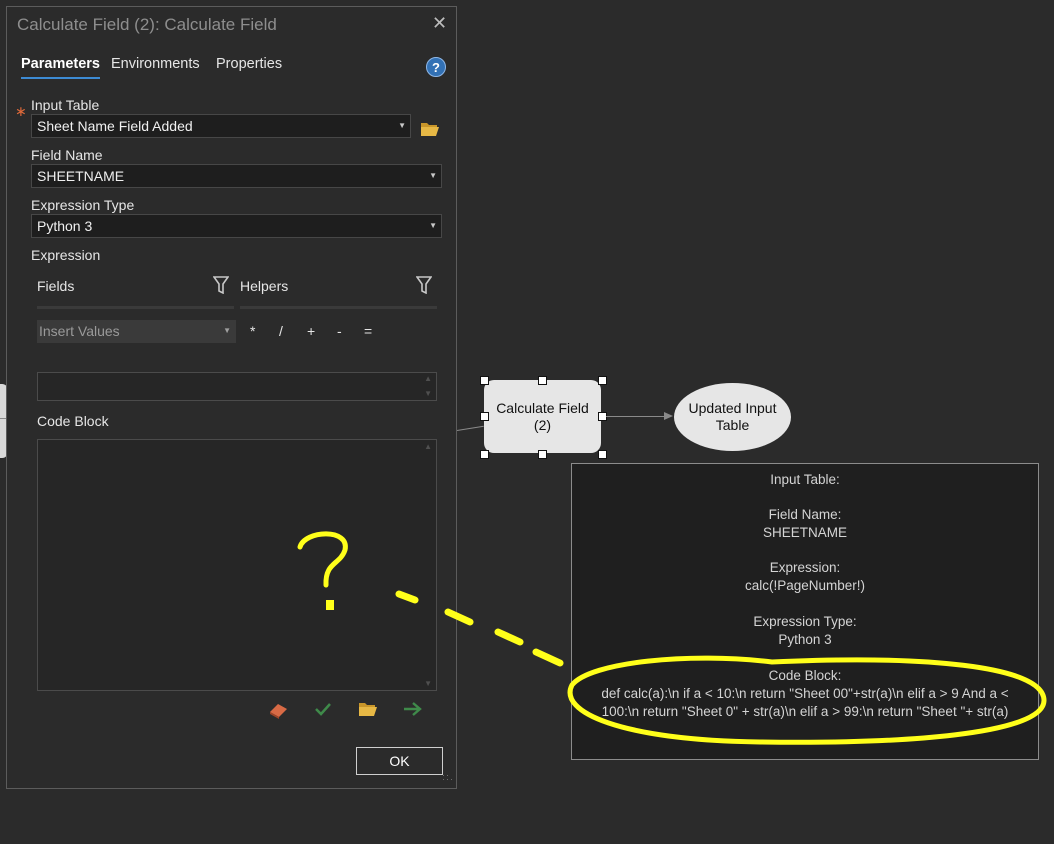 This screenshot has height=844, width=1054. What do you see at coordinates (805, 567) in the screenshot?
I see `tooltip-expression-label: Expression:` at bounding box center [805, 567].